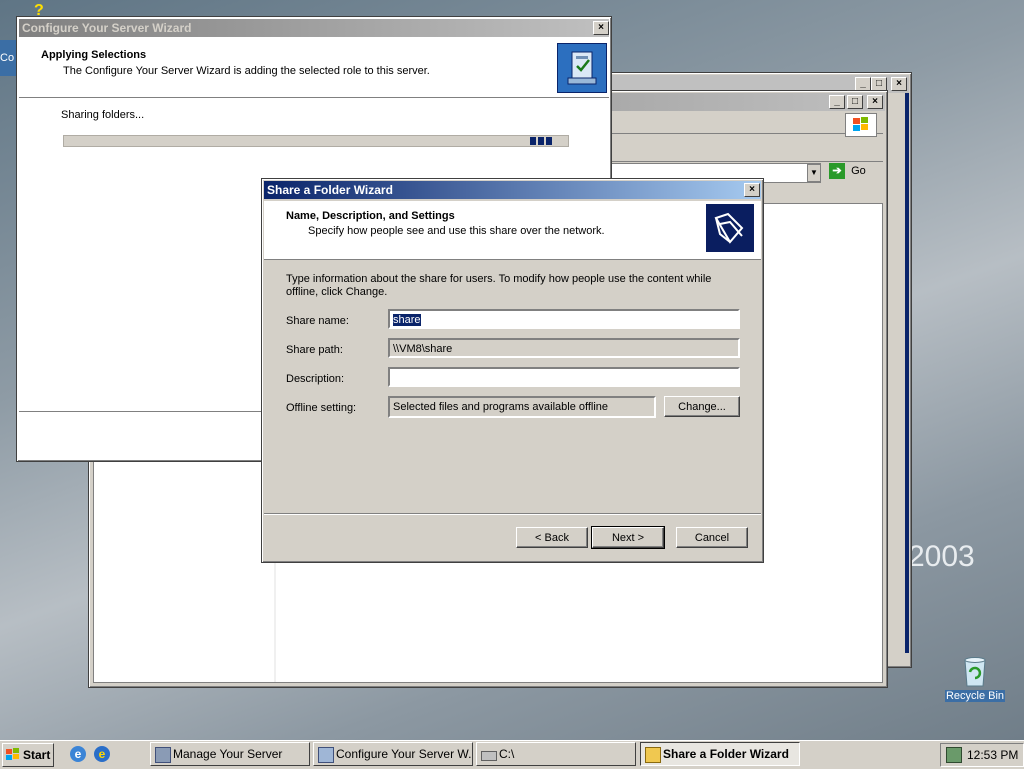 The width and height of the screenshot is (1024, 769). I want to click on server-icon, so click(163, 755).